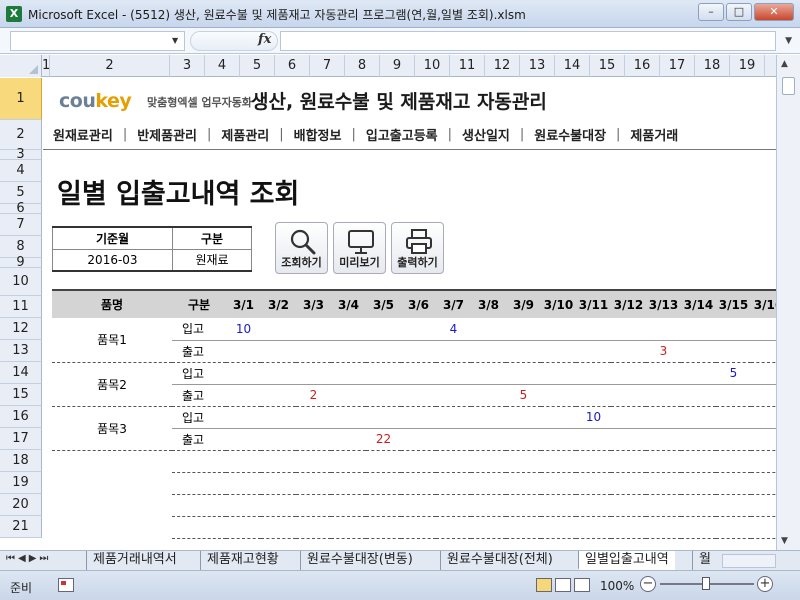 The height and width of the screenshot is (600, 800). What do you see at coordinates (212, 260) in the screenshot?
I see `type-value-cell: 원재료` at bounding box center [212, 260].